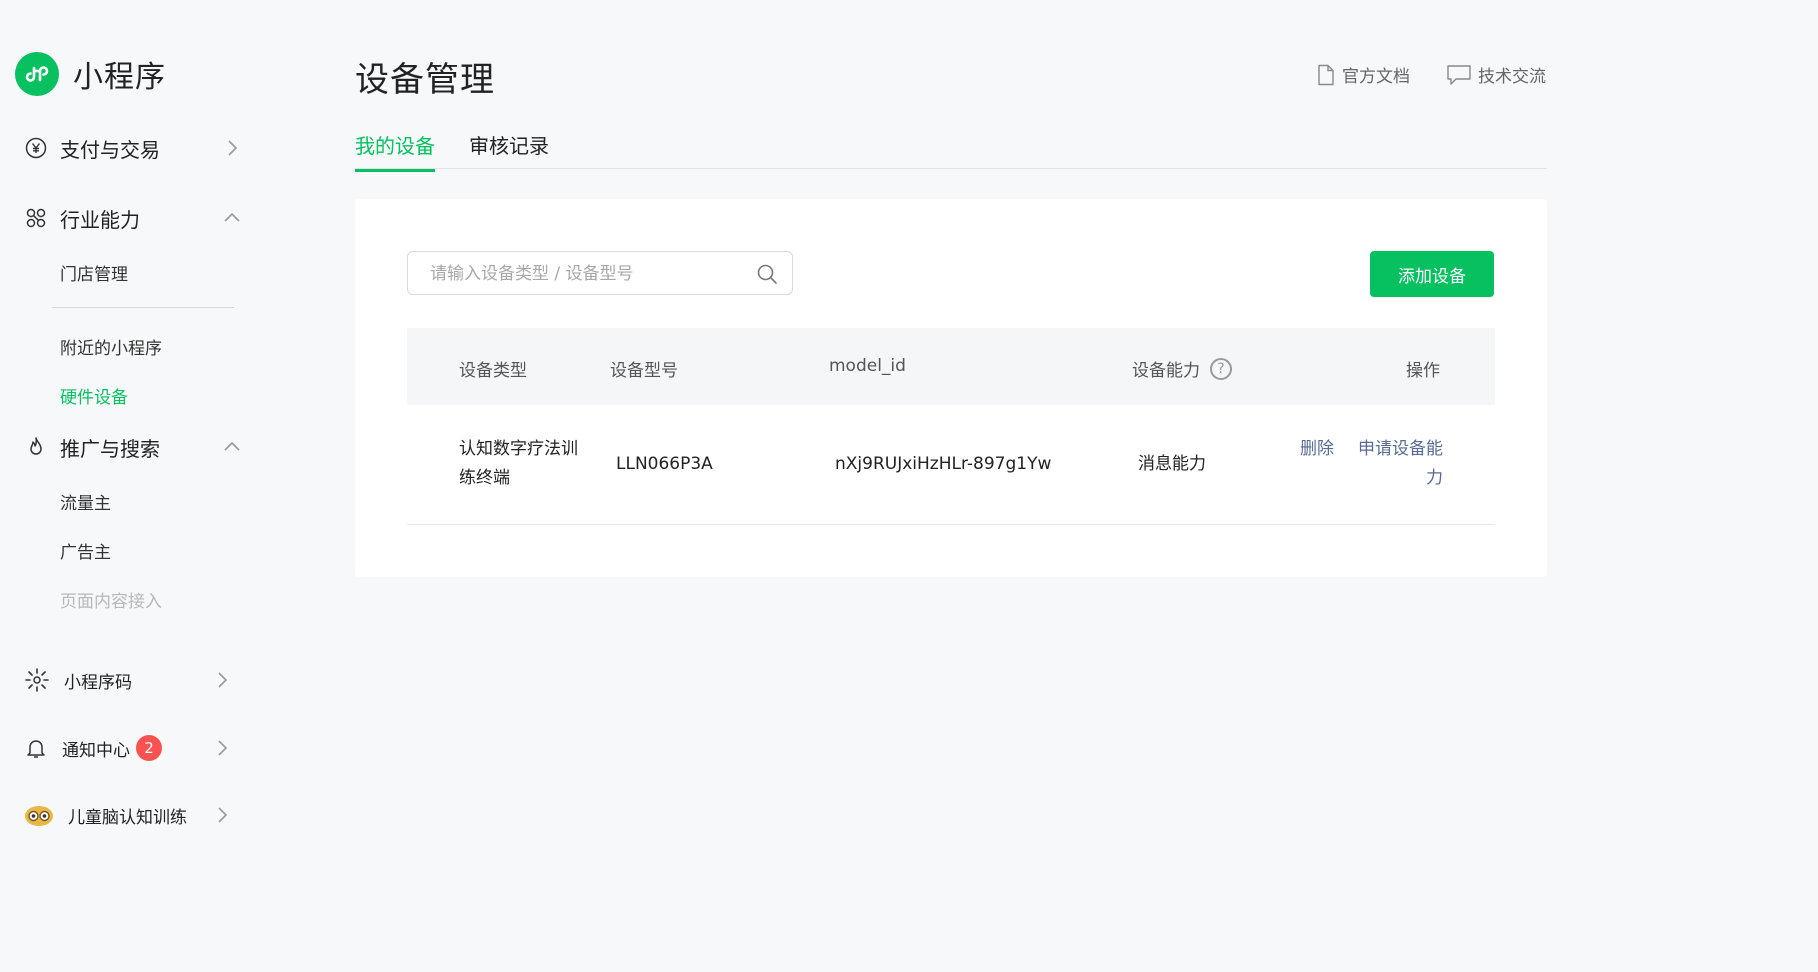 Image resolution: width=1818 pixels, height=972 pixels. I want to click on column-header-actions: 操作, so click(1423, 371).